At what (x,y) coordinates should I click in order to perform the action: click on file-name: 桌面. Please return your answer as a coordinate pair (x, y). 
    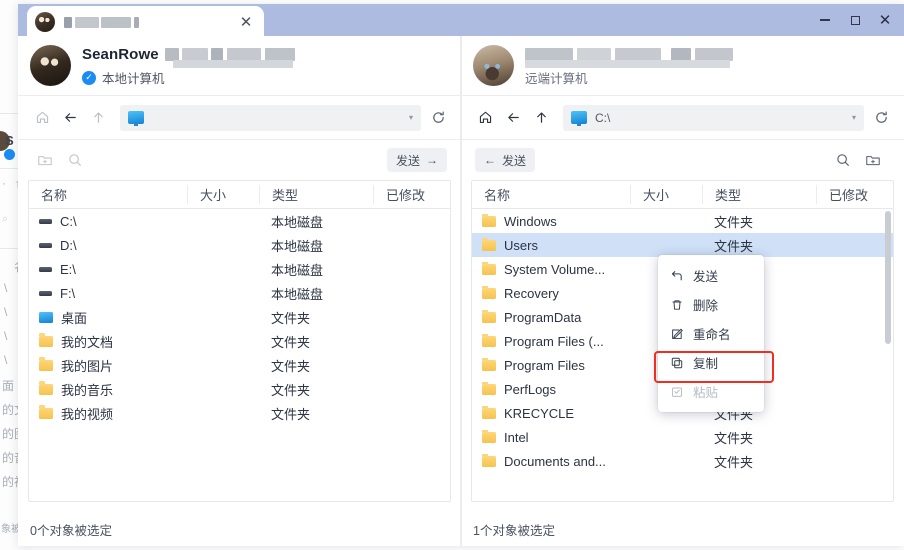
    Looking at the image, I should click on (74, 318).